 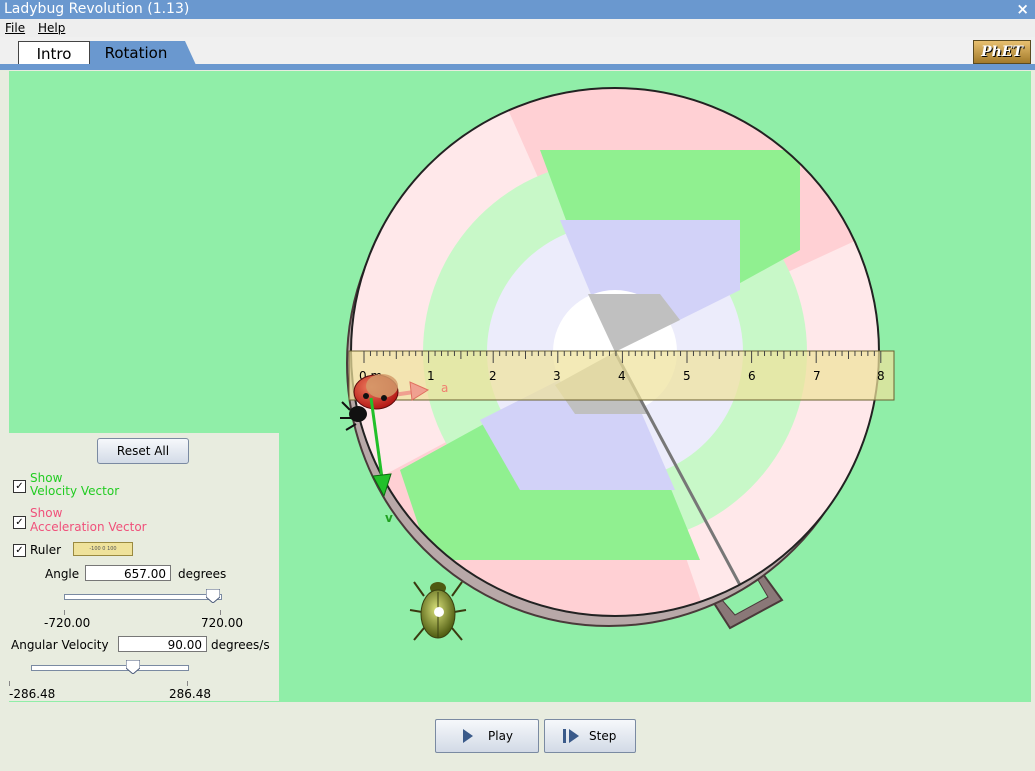 I want to click on angular-velocity-min-label: -286.48, so click(x=32, y=694).